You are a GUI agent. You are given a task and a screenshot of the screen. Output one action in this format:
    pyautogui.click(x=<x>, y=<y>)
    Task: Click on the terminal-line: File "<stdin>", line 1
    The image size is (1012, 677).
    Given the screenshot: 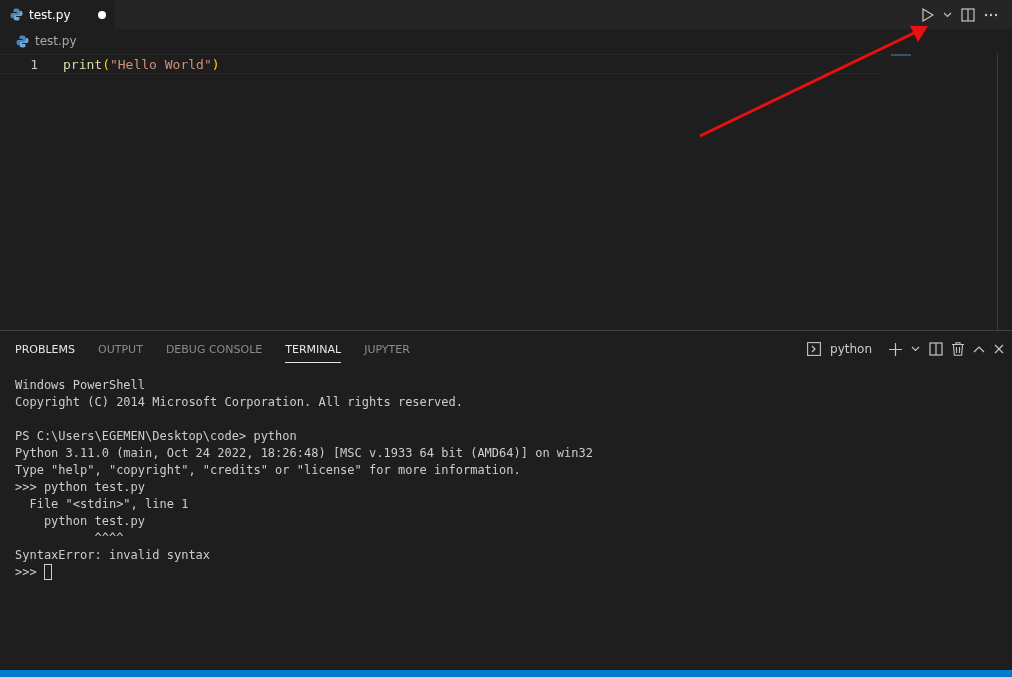 What is the action you would take?
    pyautogui.click(x=108, y=503)
    